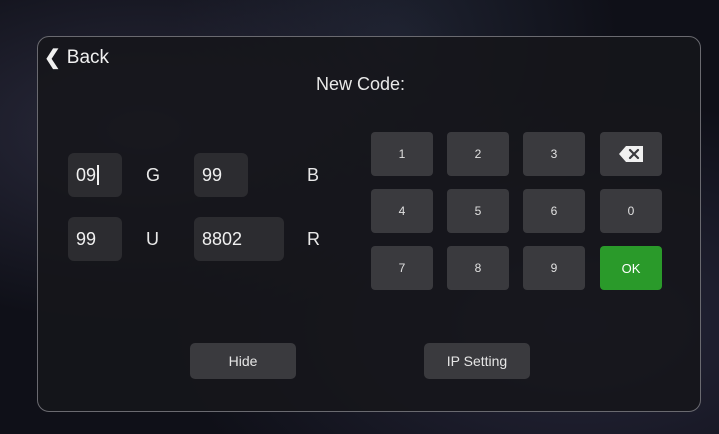 Image resolution: width=719 pixels, height=434 pixels. Describe the element at coordinates (86, 174) in the screenshot. I see `code-field-1-value: 09` at that location.